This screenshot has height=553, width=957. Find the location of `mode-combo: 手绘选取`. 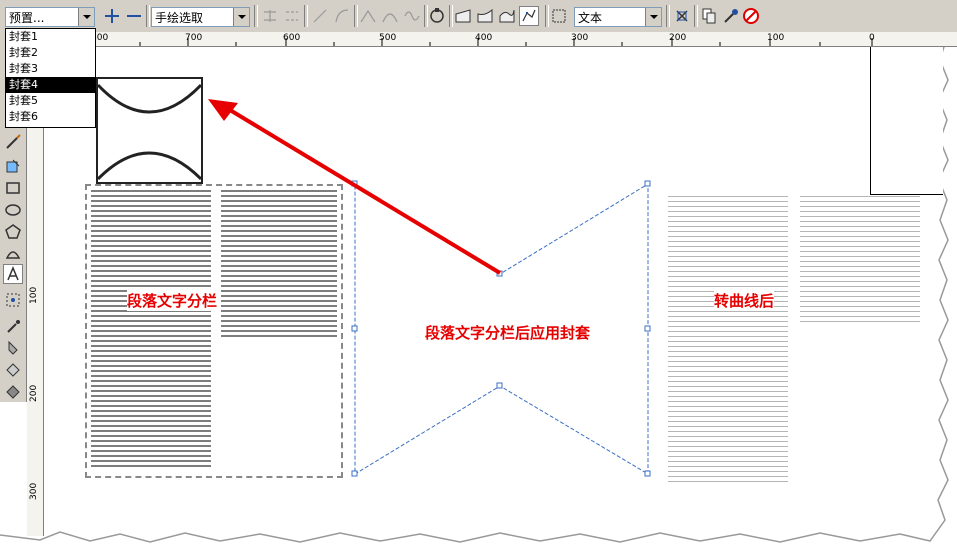

mode-combo: 手绘选取 is located at coordinates (200, 17).